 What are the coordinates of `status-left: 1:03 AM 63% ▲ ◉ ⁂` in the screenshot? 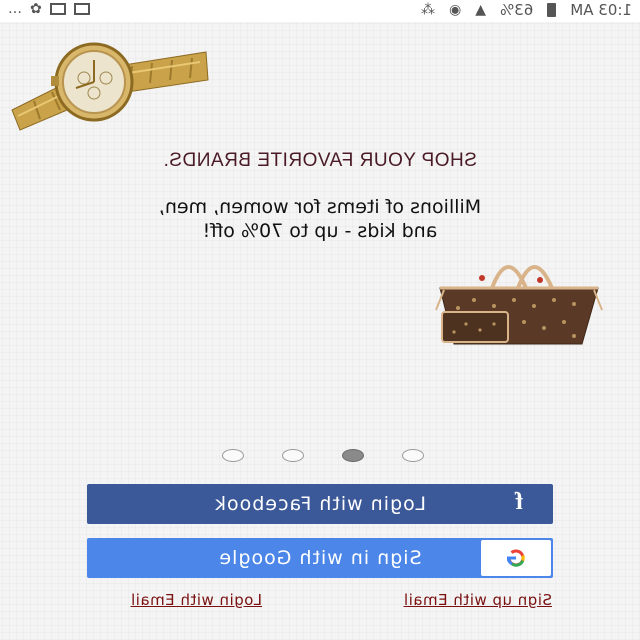 It's located at (526, 10).